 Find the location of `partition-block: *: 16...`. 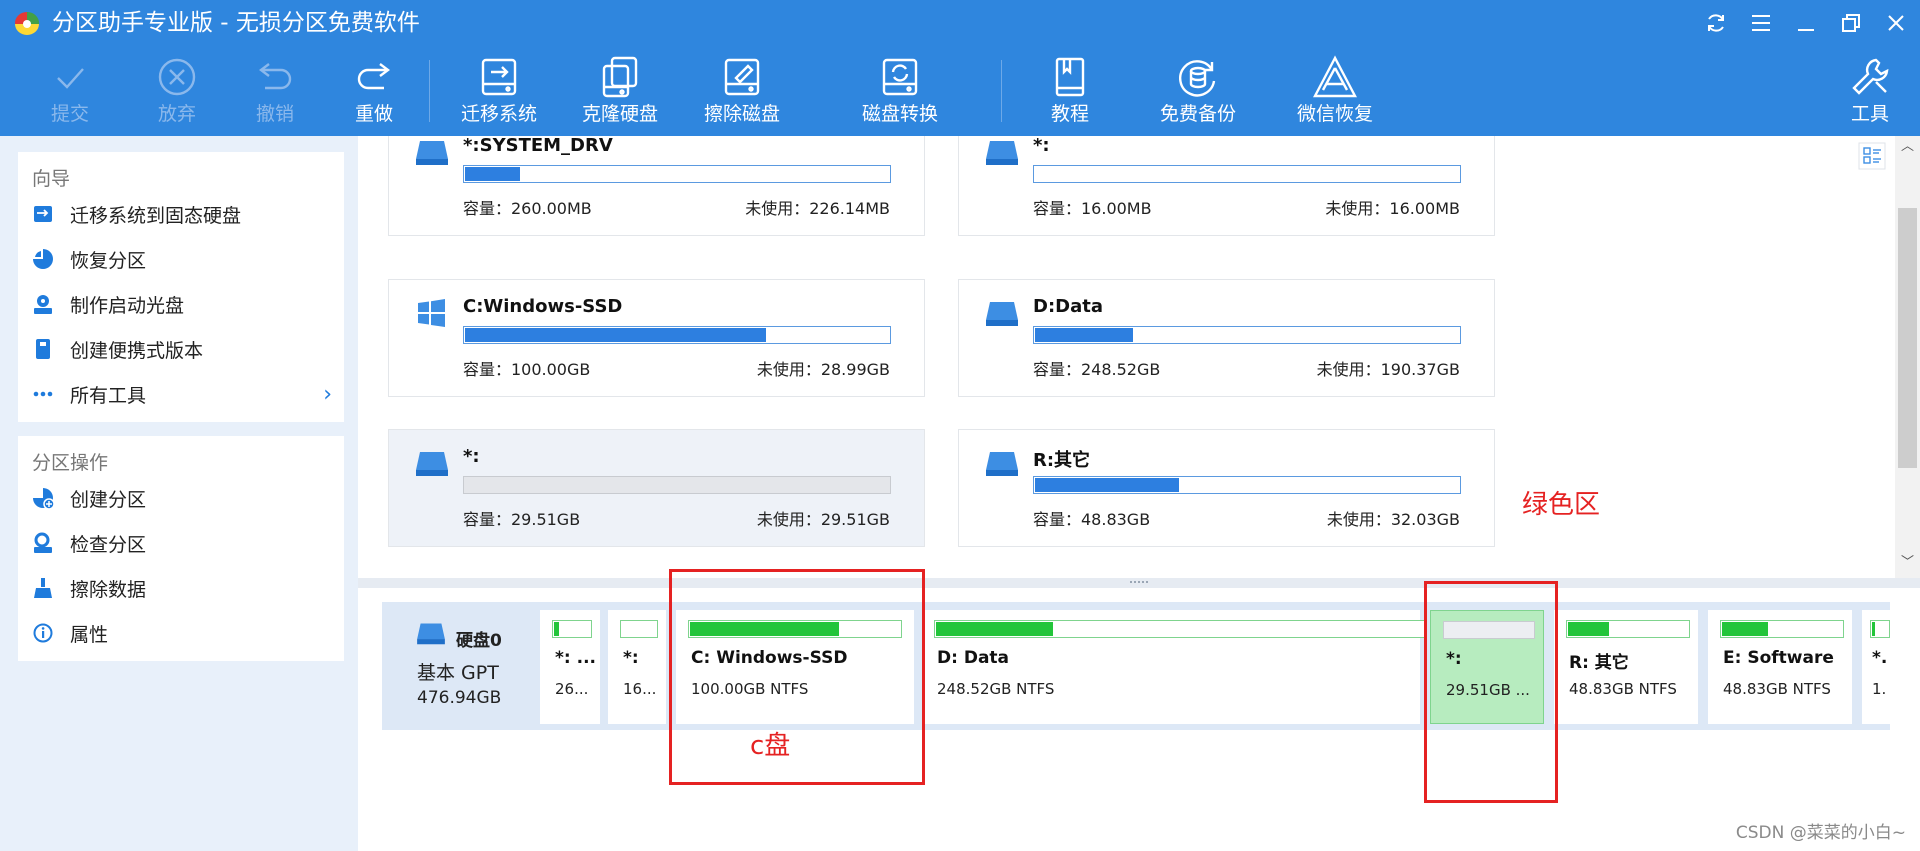

partition-block: *: 16... is located at coordinates (637, 667).